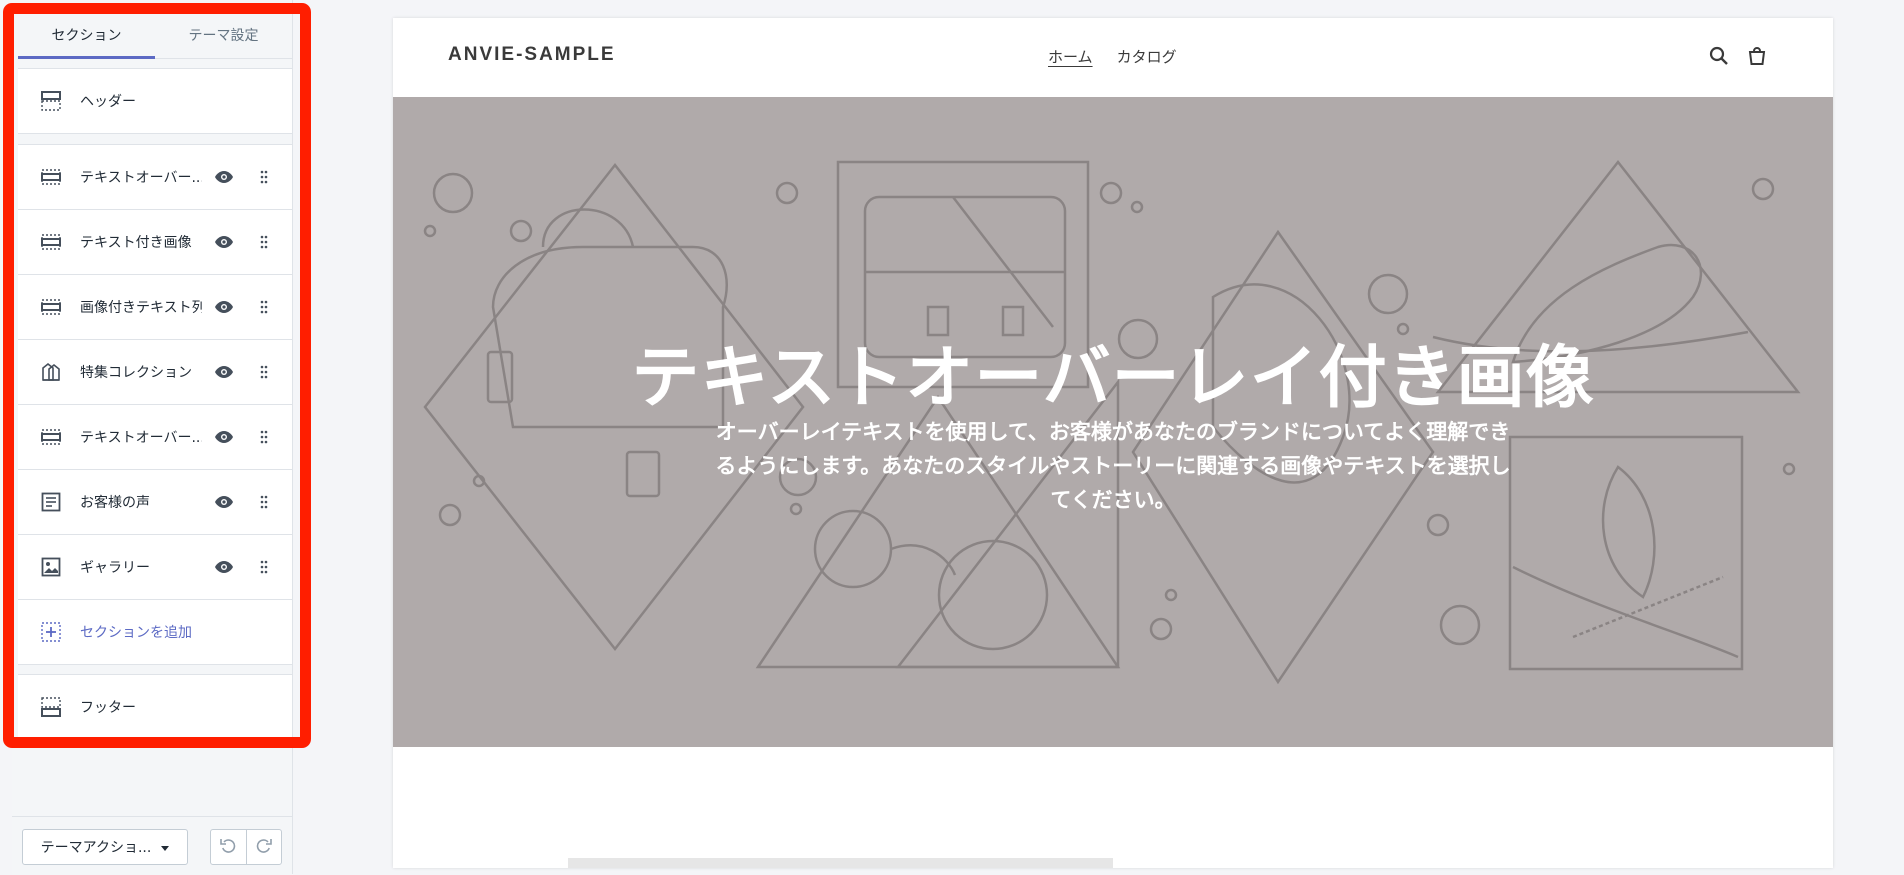  I want to click on nav-link-catalog: カタログ, so click(1147, 56).